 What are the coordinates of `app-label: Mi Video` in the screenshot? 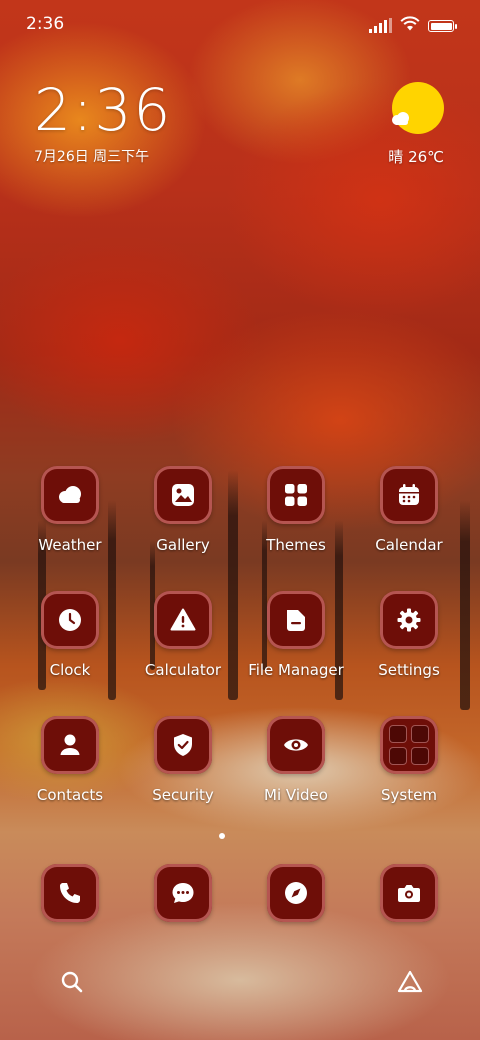 It's located at (296, 795).